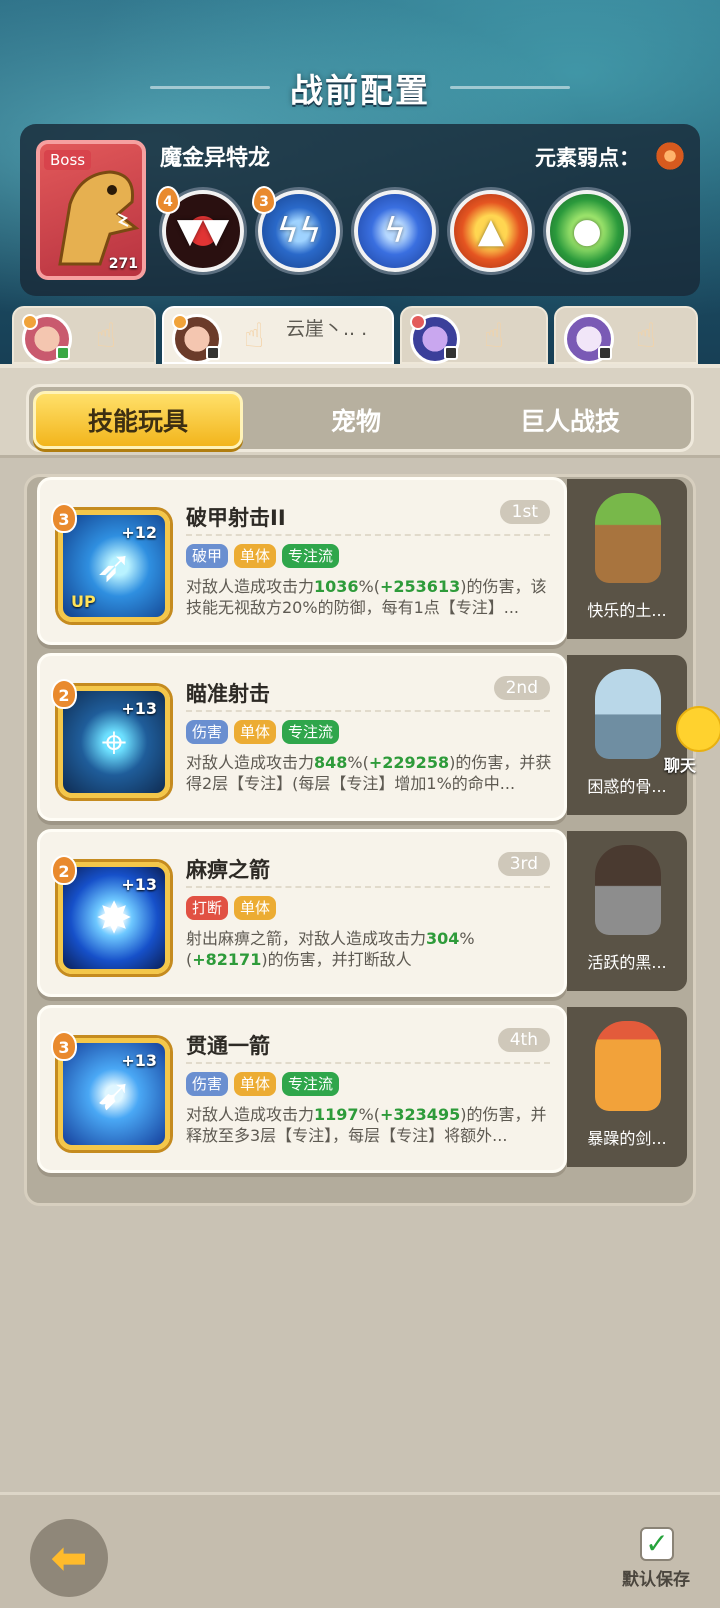 The width and height of the screenshot is (720, 1608). Describe the element at coordinates (138, 420) in the screenshot. I see `tab-skill-toys: 技能玩具` at that location.